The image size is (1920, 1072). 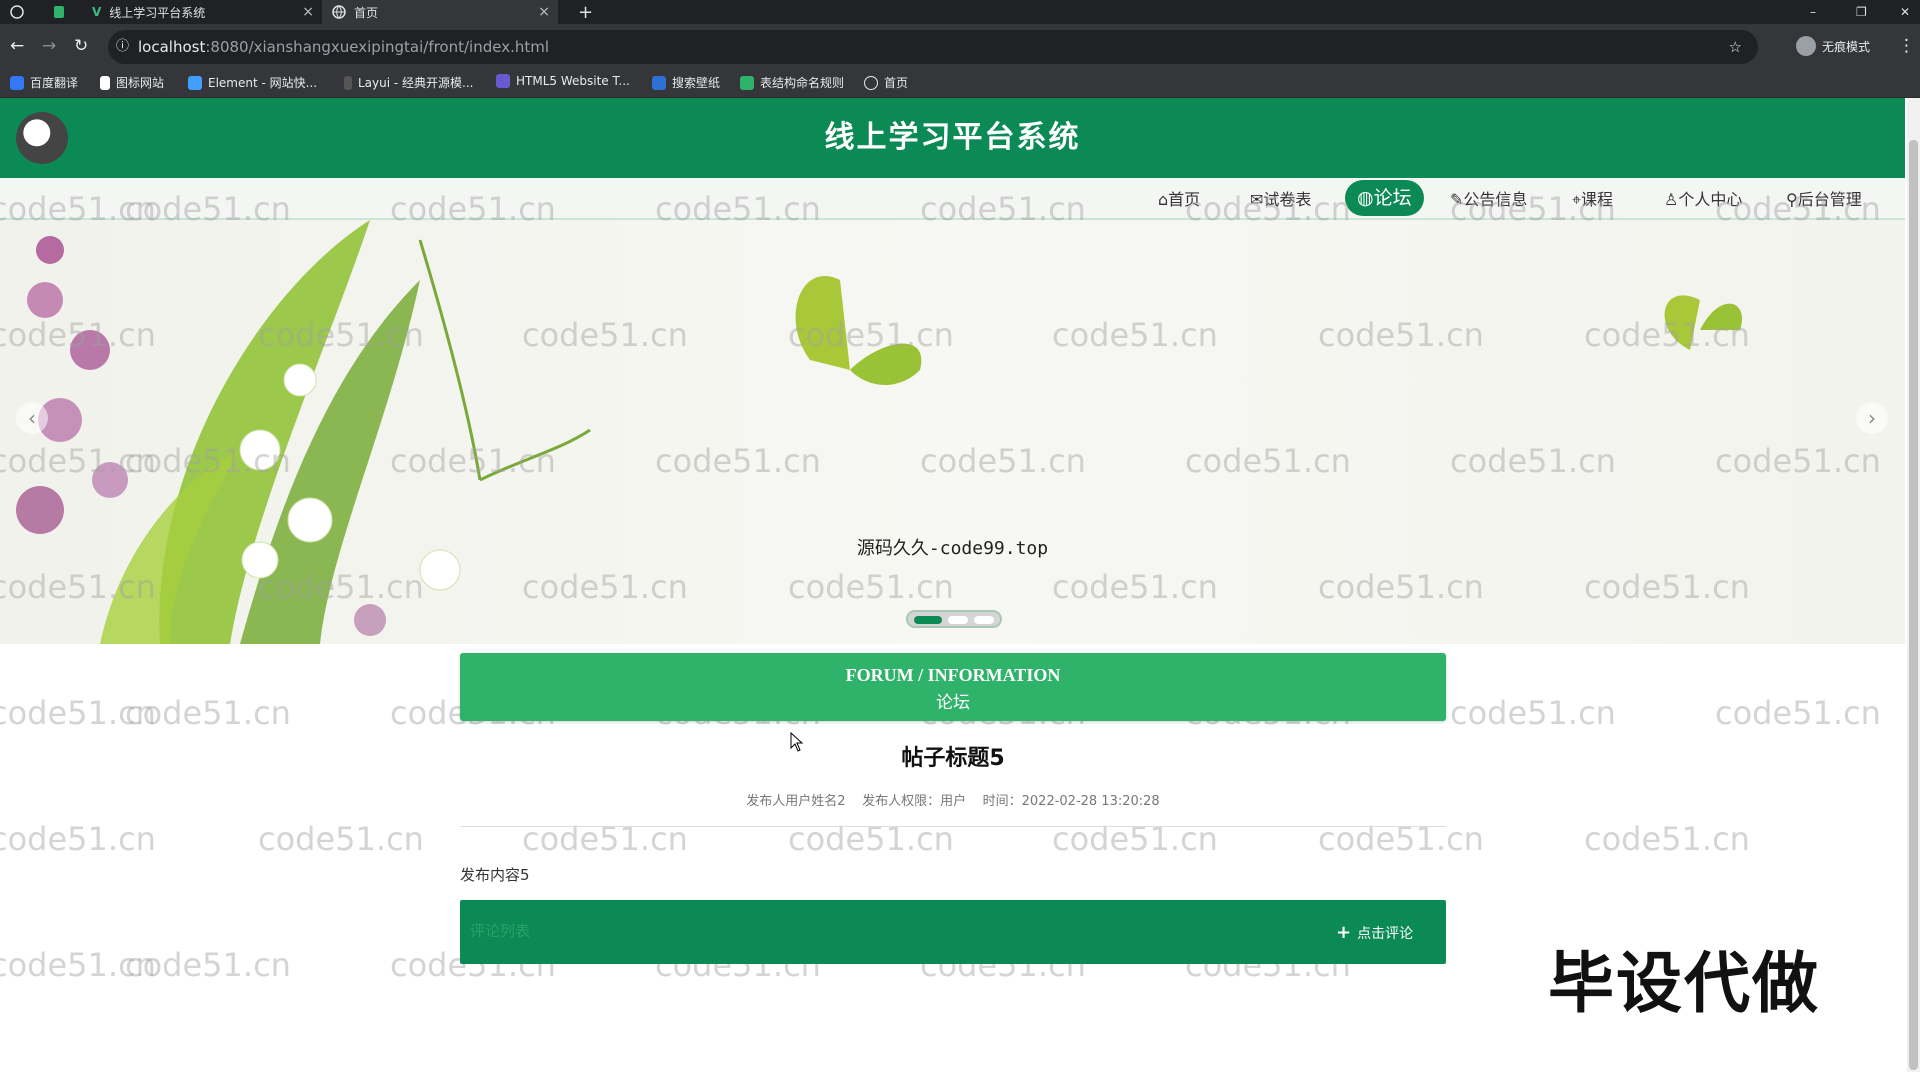 What do you see at coordinates (802, 83) in the screenshot?
I see `bookmark-label: 表结构命名规则` at bounding box center [802, 83].